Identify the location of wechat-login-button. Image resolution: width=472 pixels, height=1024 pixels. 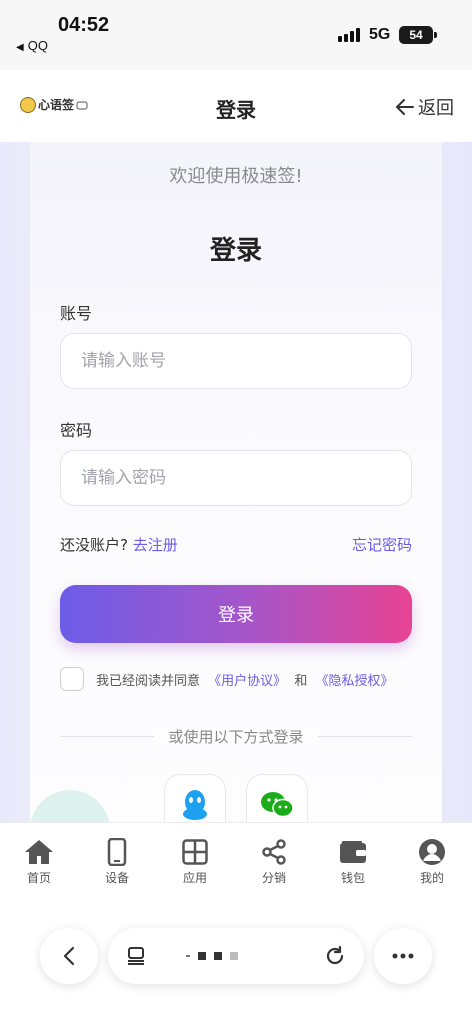
(277, 798).